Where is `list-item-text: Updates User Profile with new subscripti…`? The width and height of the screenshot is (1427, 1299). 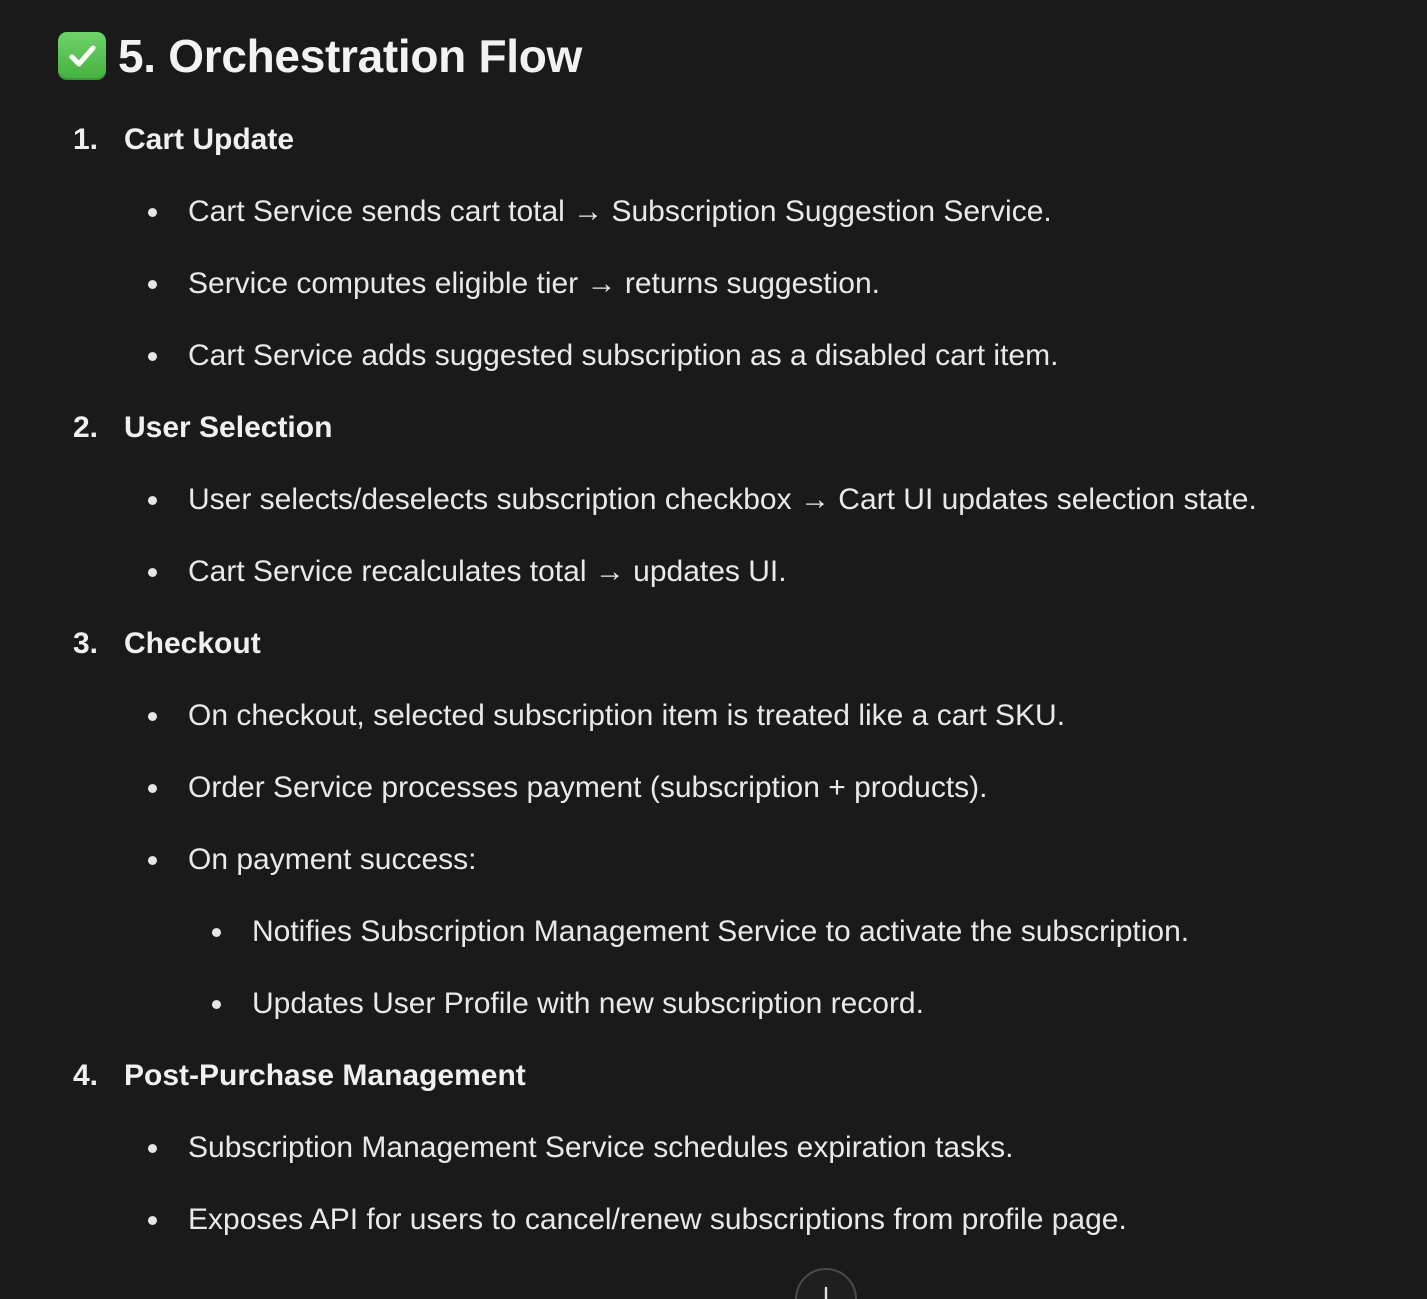
list-item-text: Updates User Profile with new subscripti… is located at coordinates (588, 1003).